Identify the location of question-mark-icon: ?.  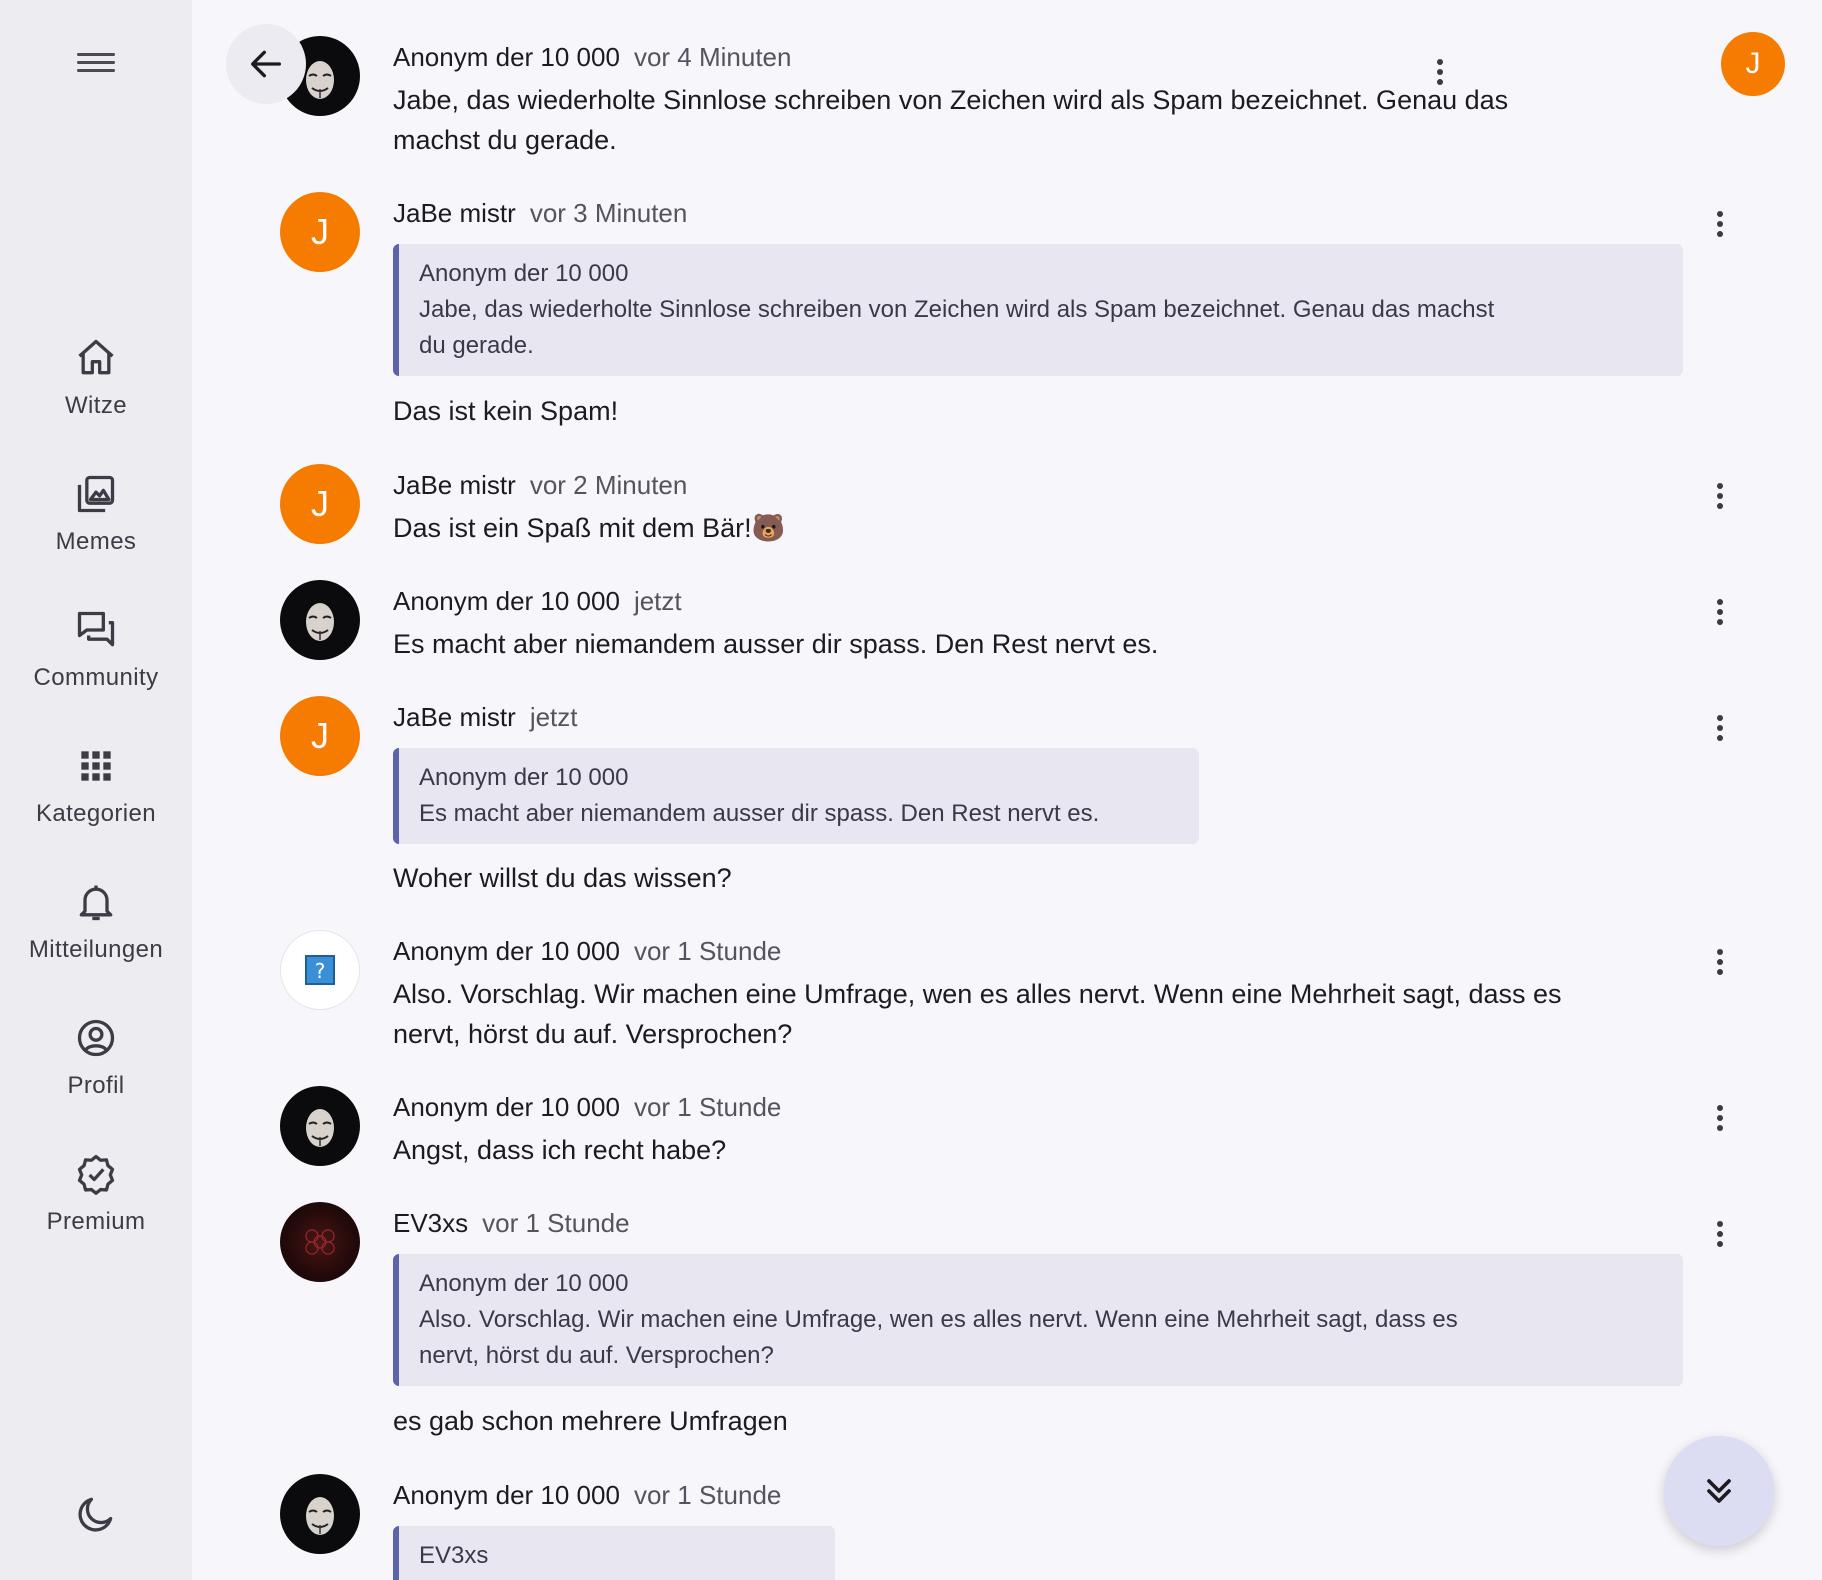
(320, 970).